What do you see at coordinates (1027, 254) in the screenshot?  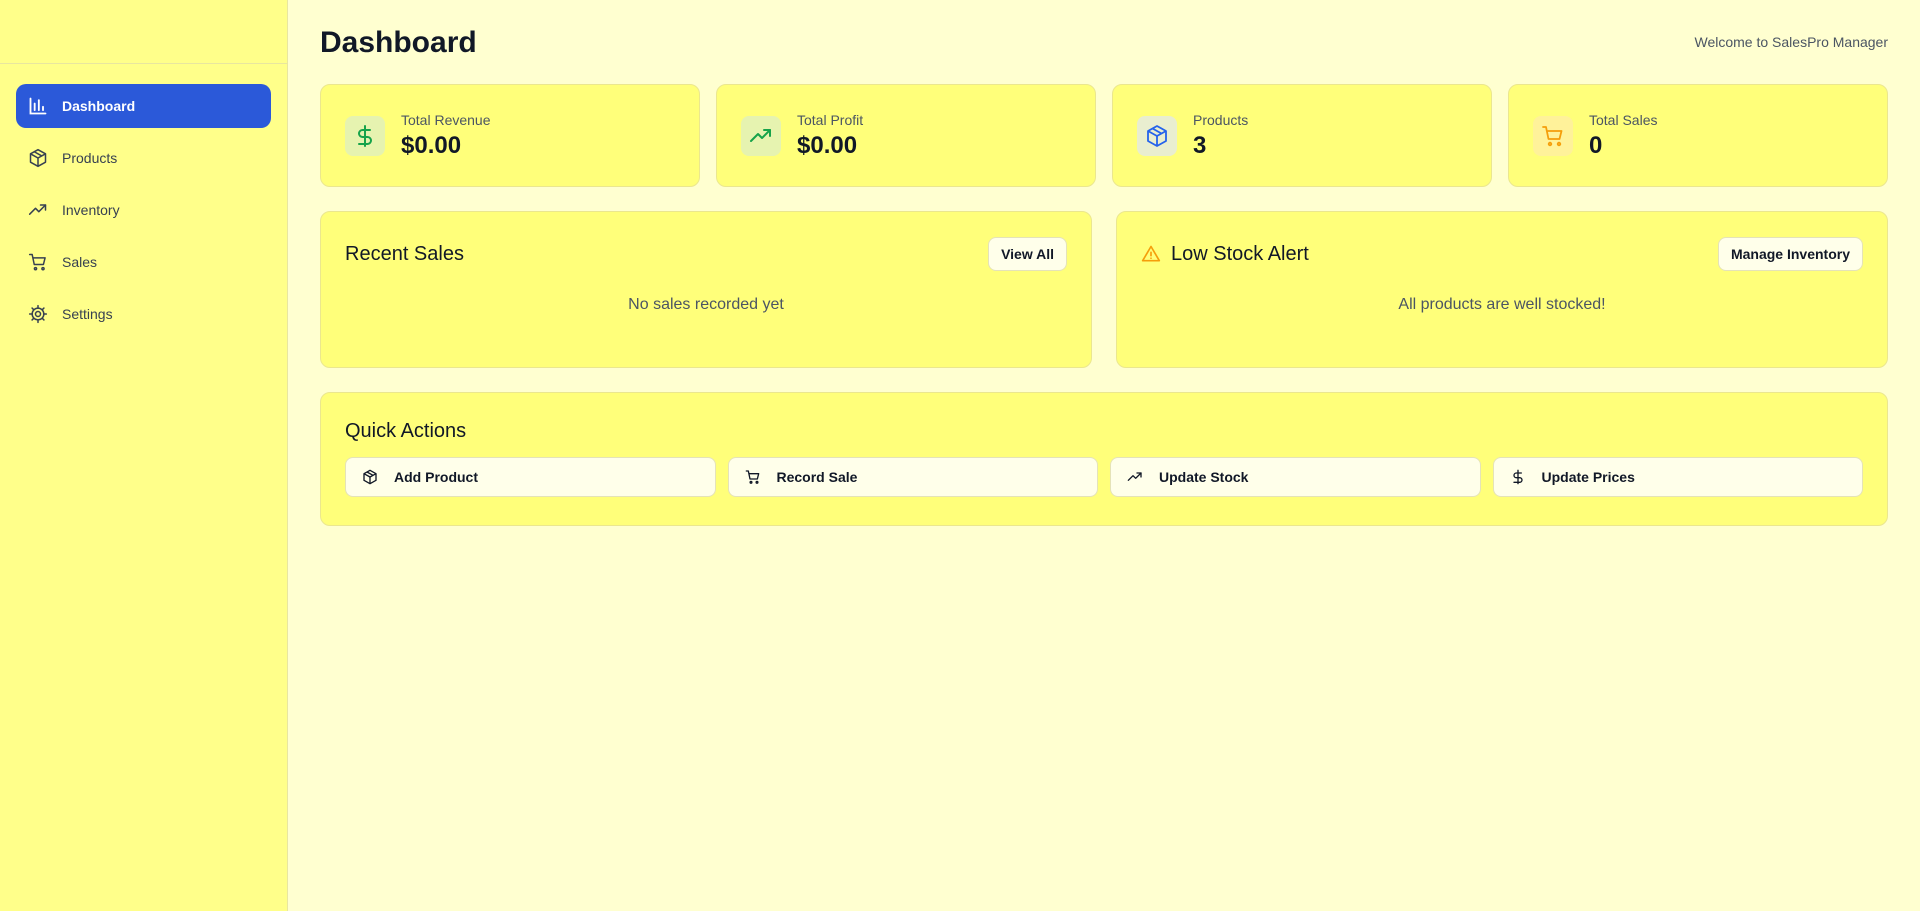 I see `view-all-button: View All` at bounding box center [1027, 254].